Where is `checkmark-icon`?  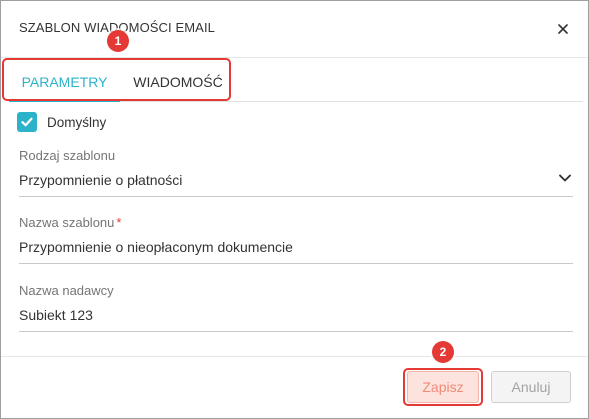 checkmark-icon is located at coordinates (27, 122).